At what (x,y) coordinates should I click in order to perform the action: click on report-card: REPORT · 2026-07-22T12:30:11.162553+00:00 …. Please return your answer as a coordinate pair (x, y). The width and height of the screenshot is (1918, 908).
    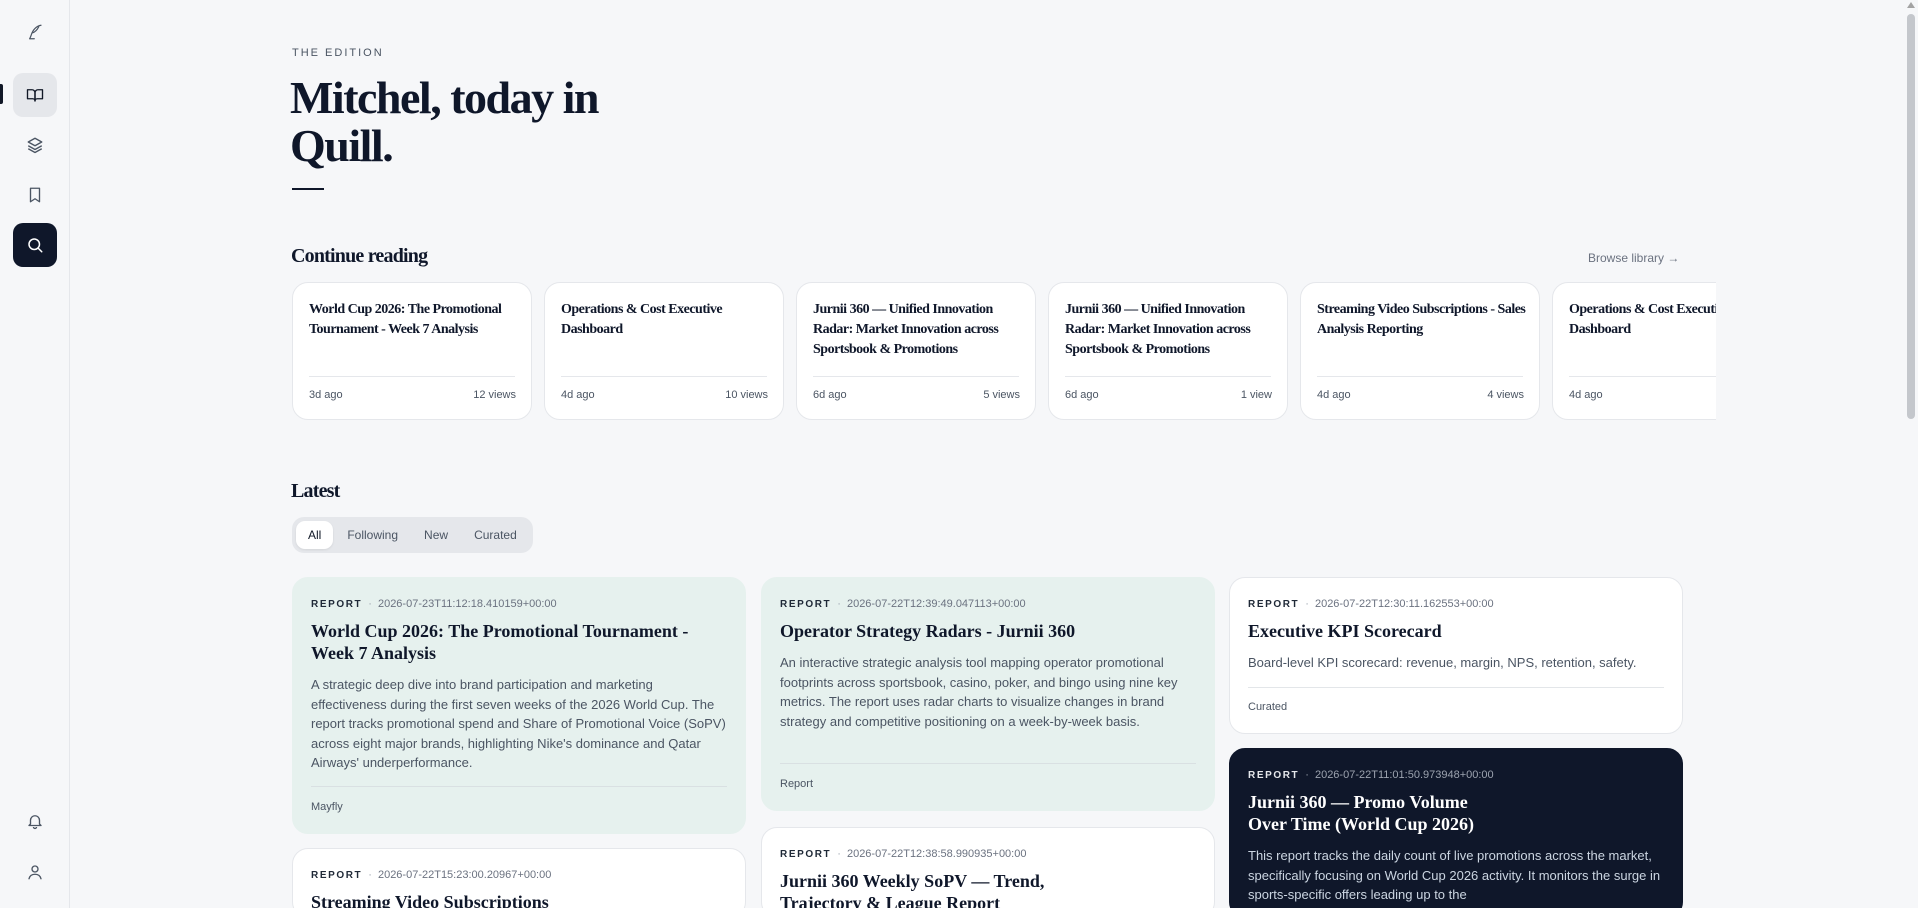
    Looking at the image, I should click on (1456, 655).